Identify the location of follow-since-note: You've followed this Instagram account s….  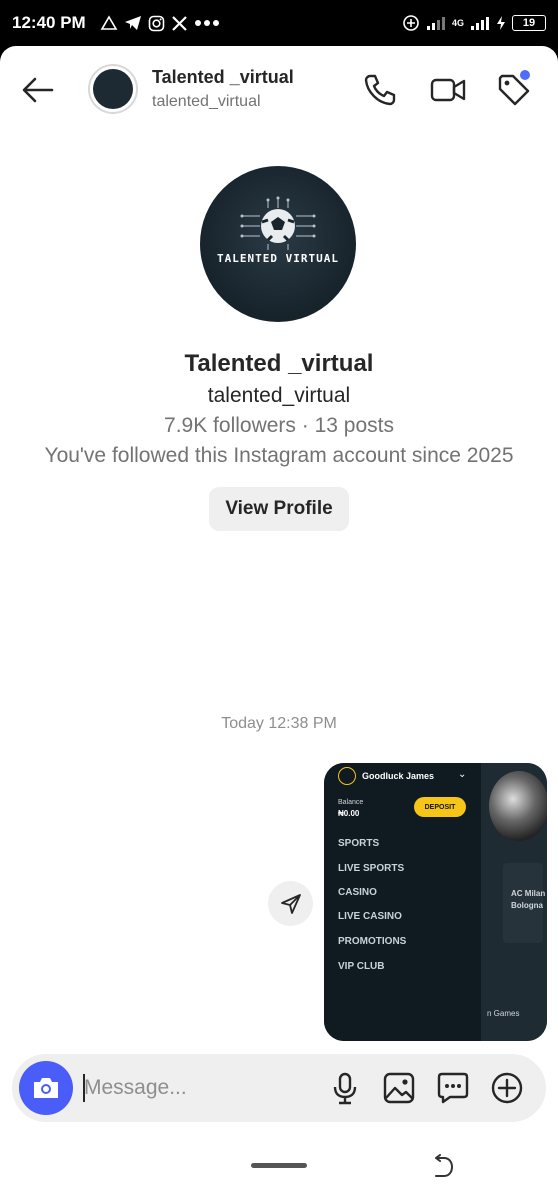
(279, 455).